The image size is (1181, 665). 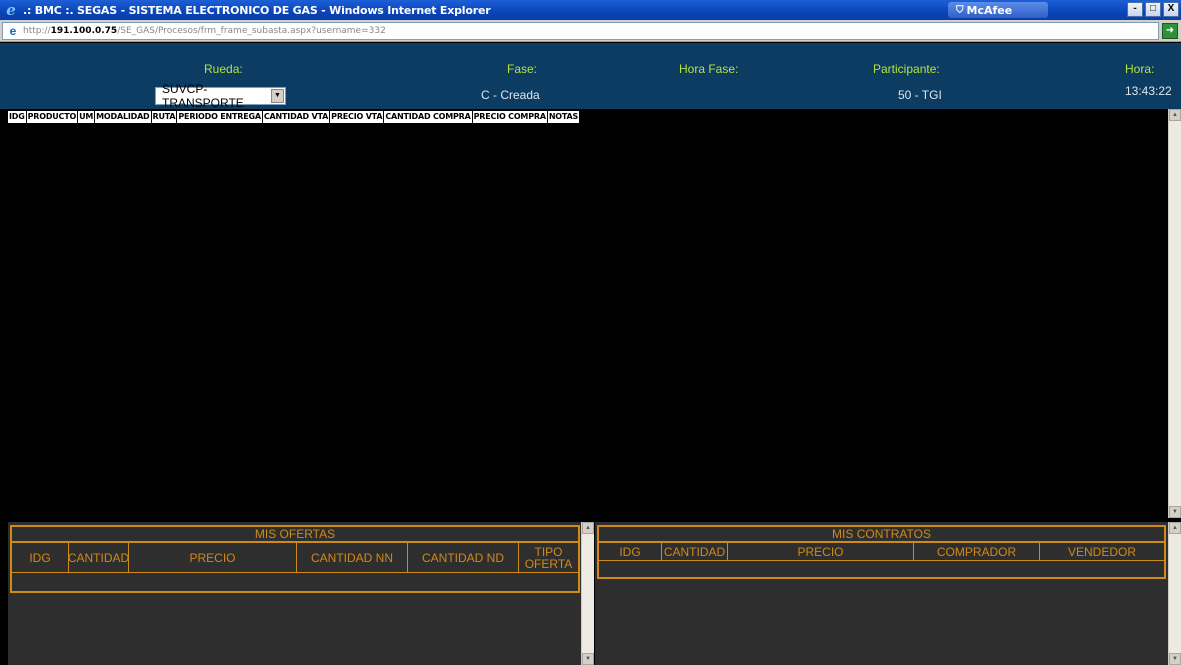 What do you see at coordinates (630, 552) in the screenshot?
I see `contratos-col-idg: IDG` at bounding box center [630, 552].